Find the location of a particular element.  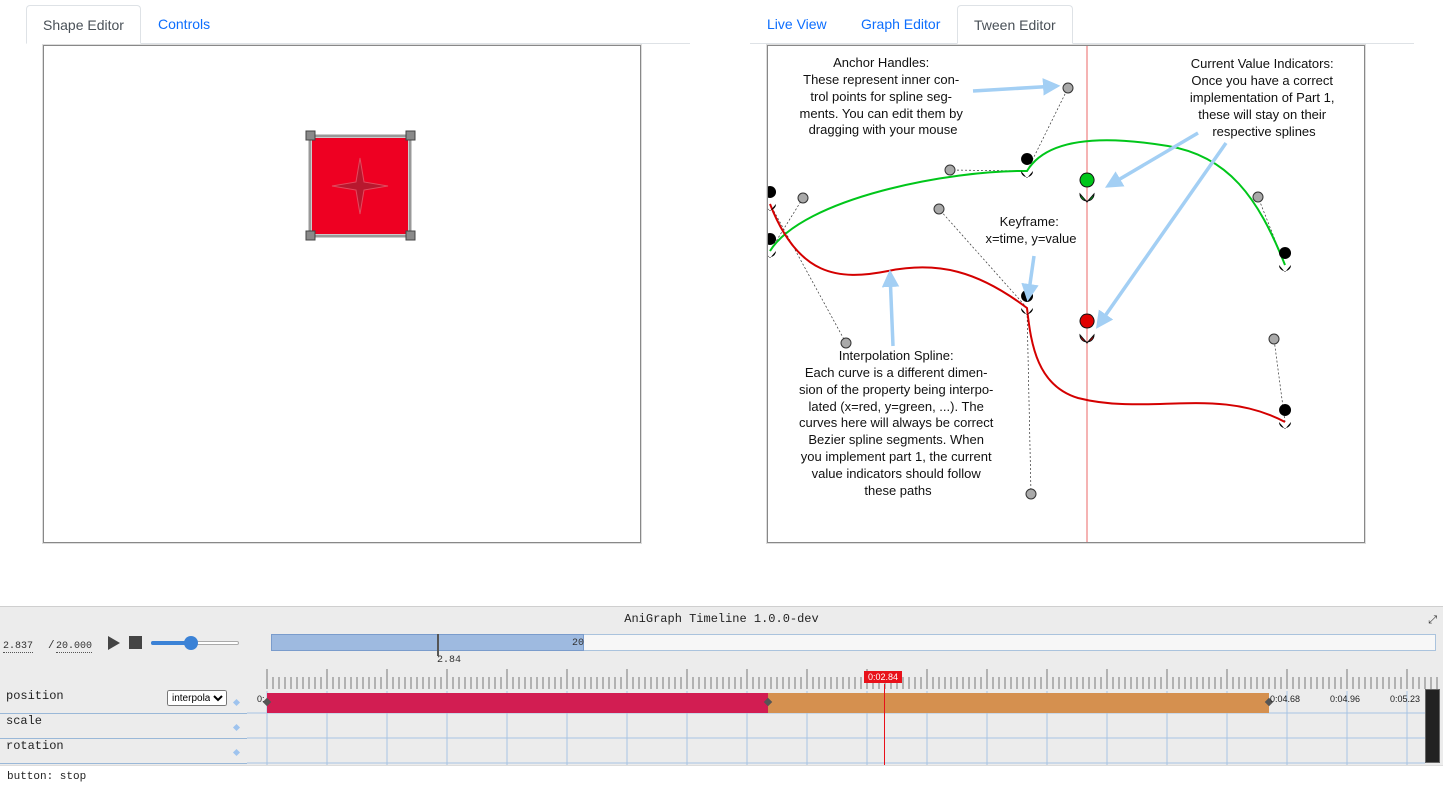

total-time-field: 20.000 is located at coordinates (74, 647).